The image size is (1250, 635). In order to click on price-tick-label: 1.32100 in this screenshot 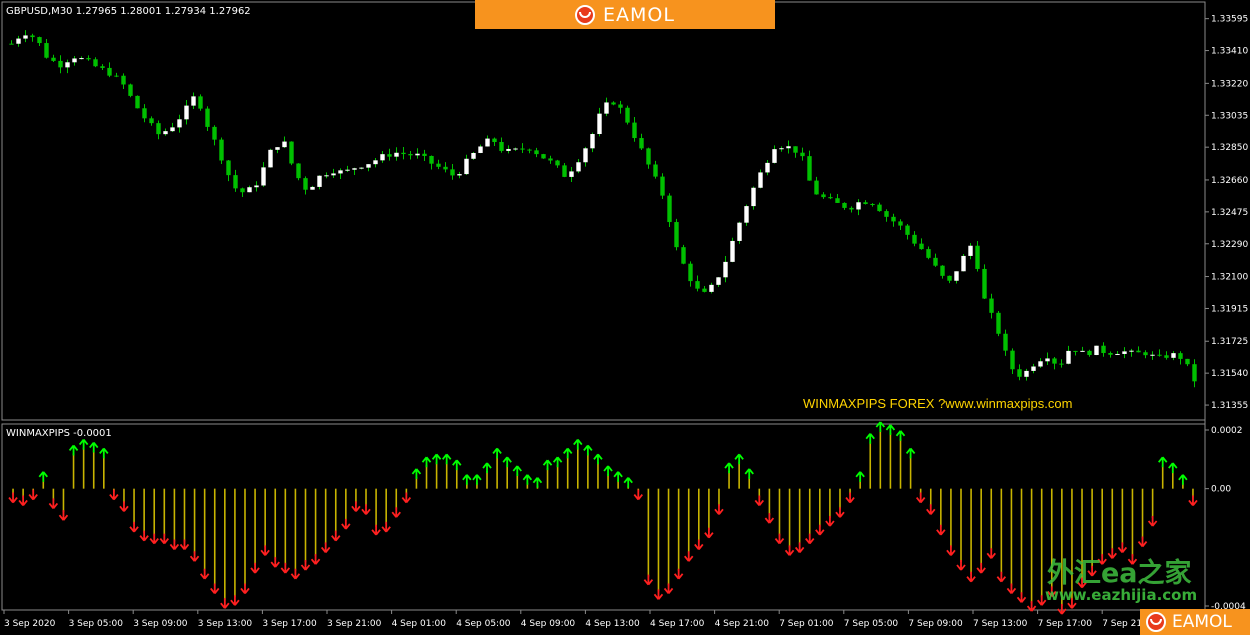, I will do `click(1229, 278)`.